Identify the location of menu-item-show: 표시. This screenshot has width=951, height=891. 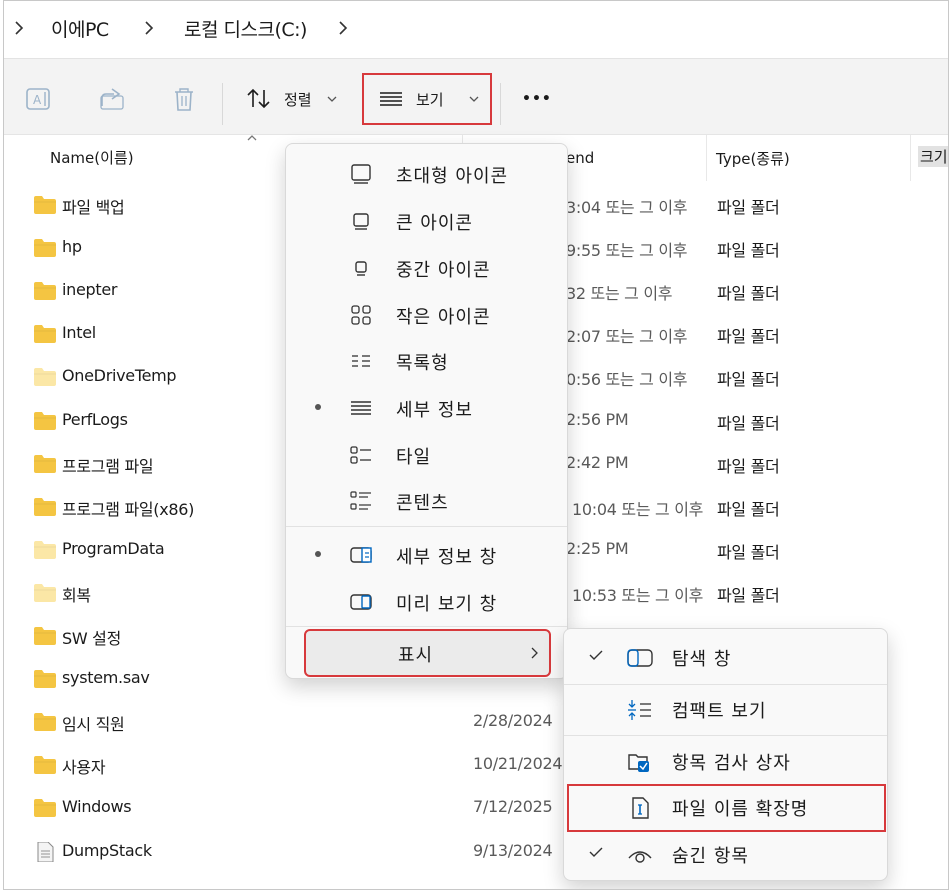
(427, 653).